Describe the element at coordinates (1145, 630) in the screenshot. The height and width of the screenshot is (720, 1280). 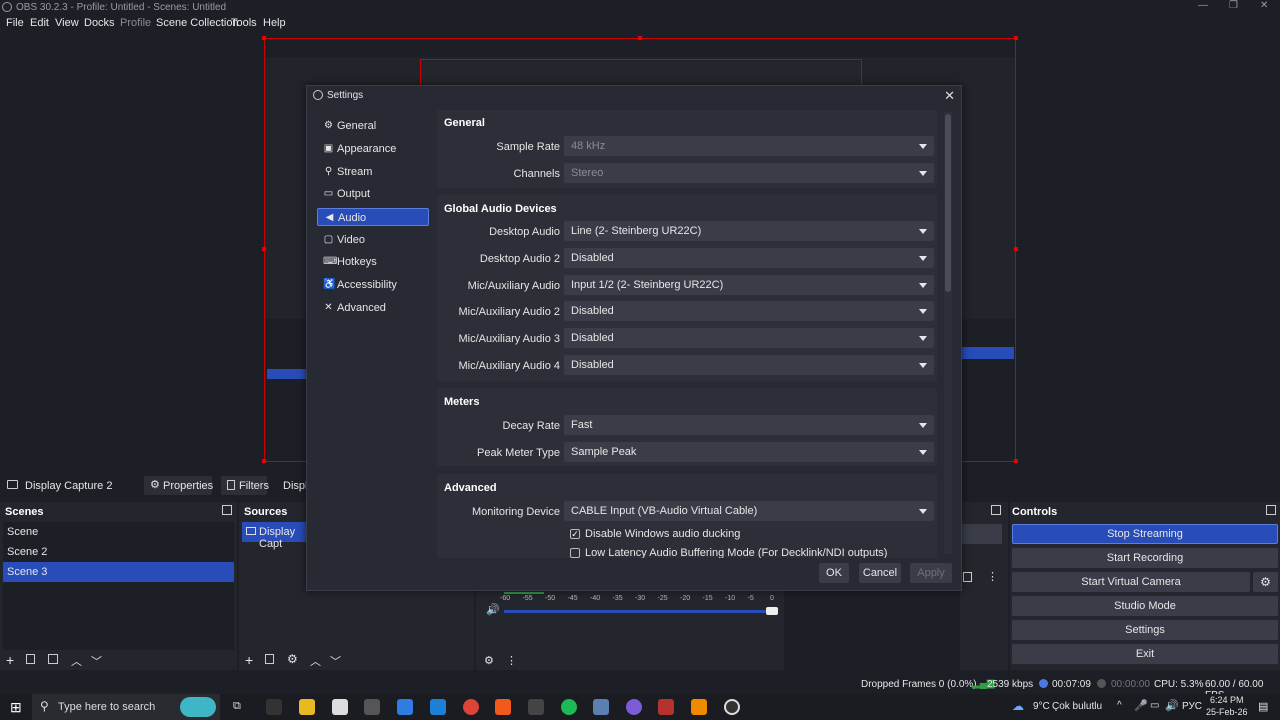
I see `settings-button: Settings` at that location.